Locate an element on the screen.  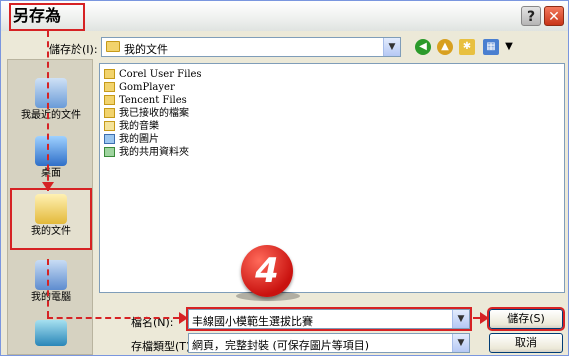
place-label: 我的電腦 is located at coordinates (51, 297).